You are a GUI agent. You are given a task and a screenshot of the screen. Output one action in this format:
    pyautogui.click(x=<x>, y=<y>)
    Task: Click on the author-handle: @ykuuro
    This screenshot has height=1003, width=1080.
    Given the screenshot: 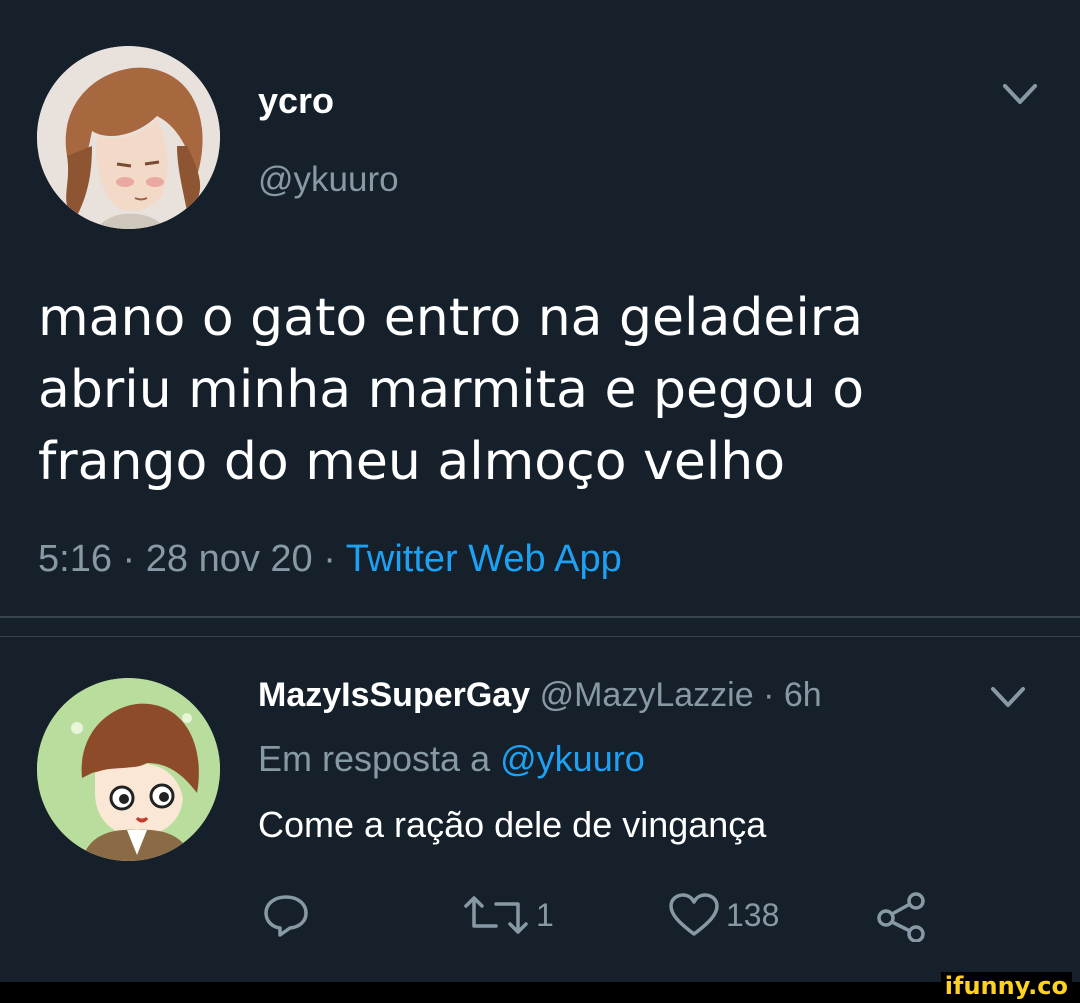 What is the action you would take?
    pyautogui.click(x=328, y=180)
    